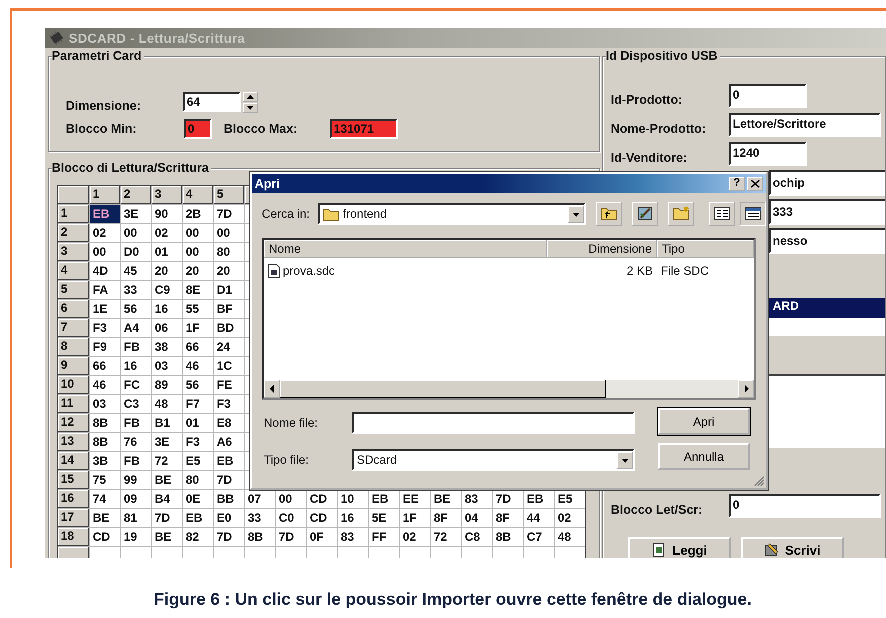 This screenshot has height=618, width=886. Describe the element at coordinates (198, 309) in the screenshot. I see `table-cell: 55` at that location.